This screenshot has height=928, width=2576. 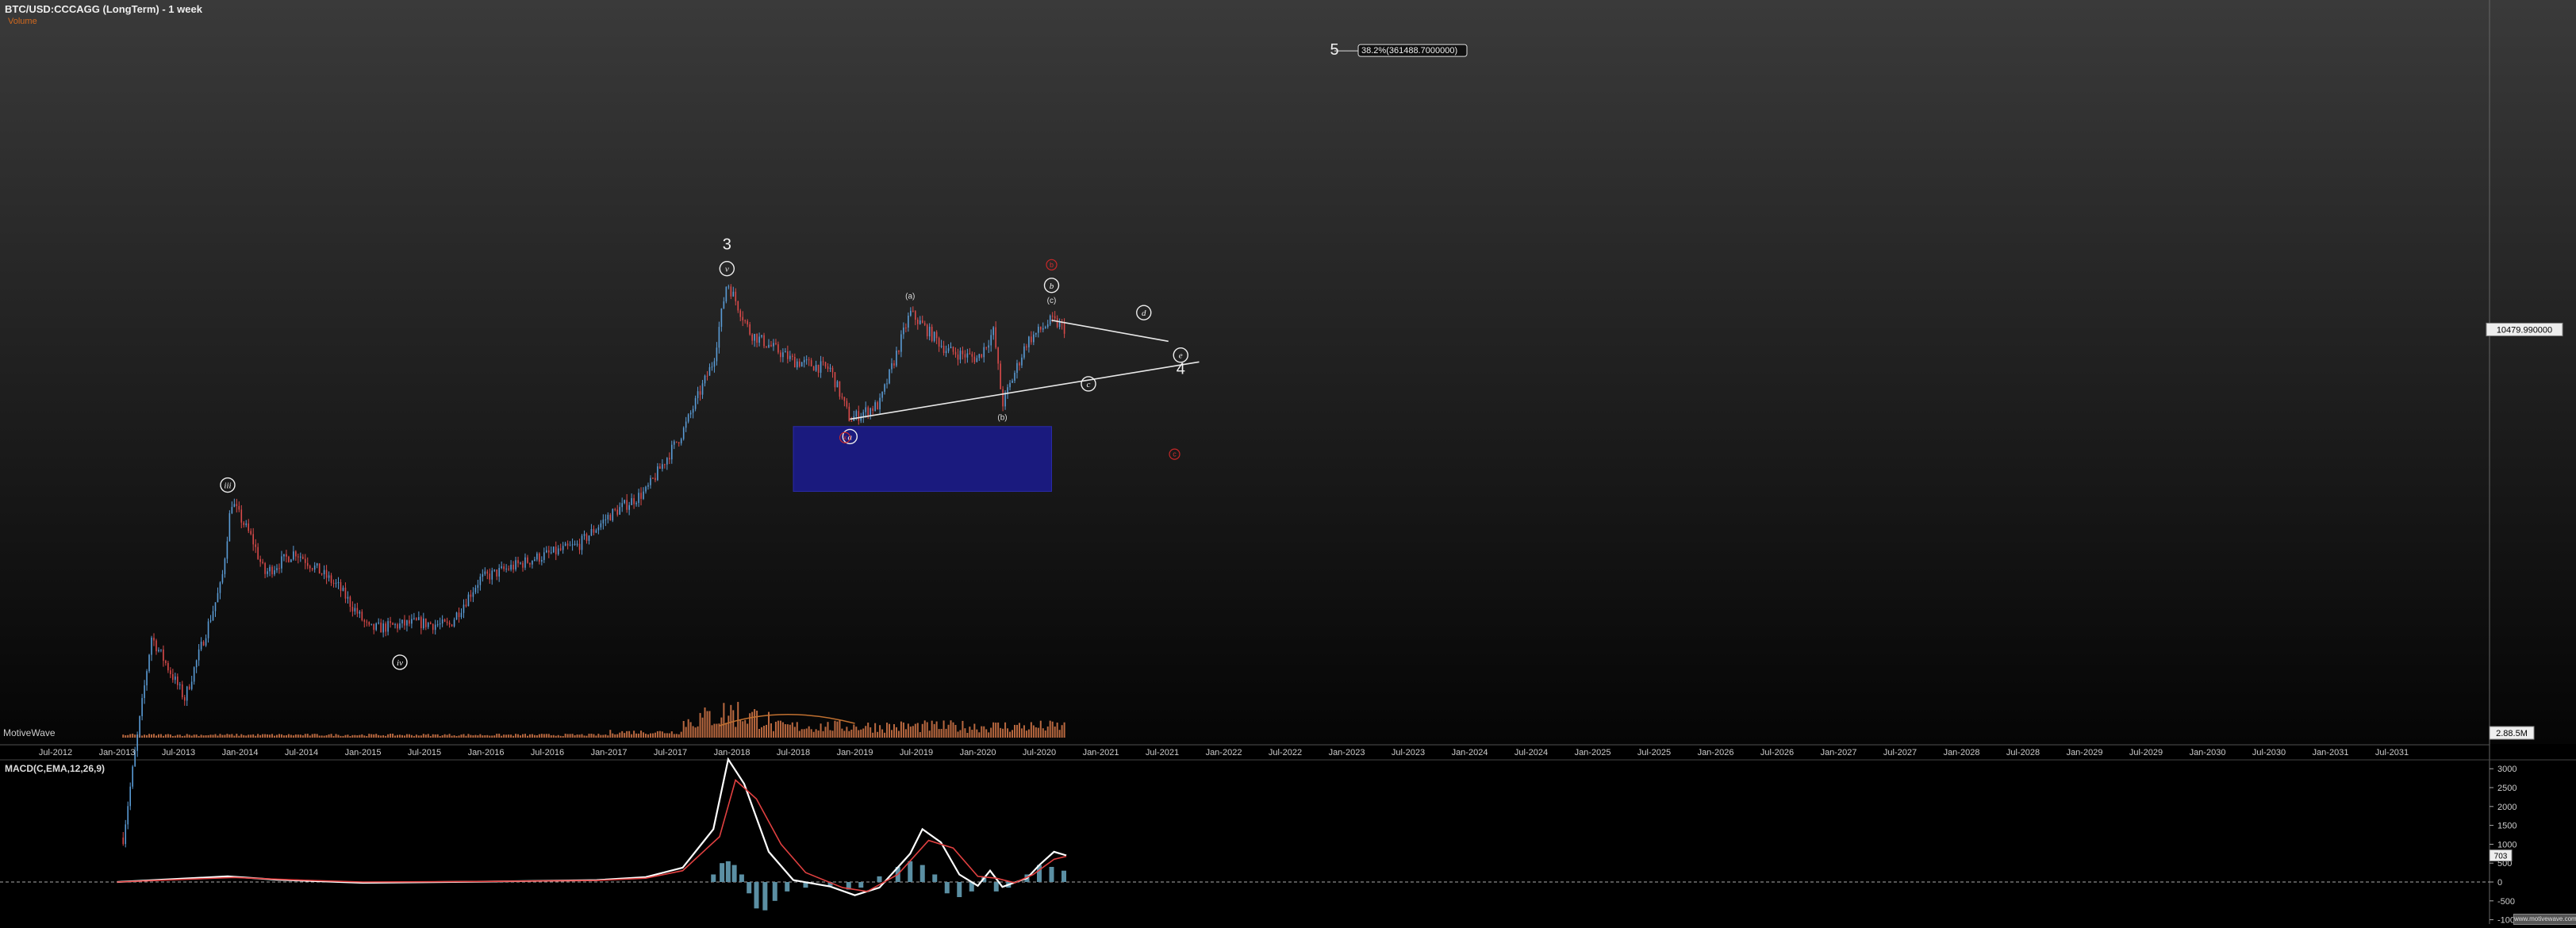 I want to click on alt-wave-label-c: c, so click(x=1175, y=454).